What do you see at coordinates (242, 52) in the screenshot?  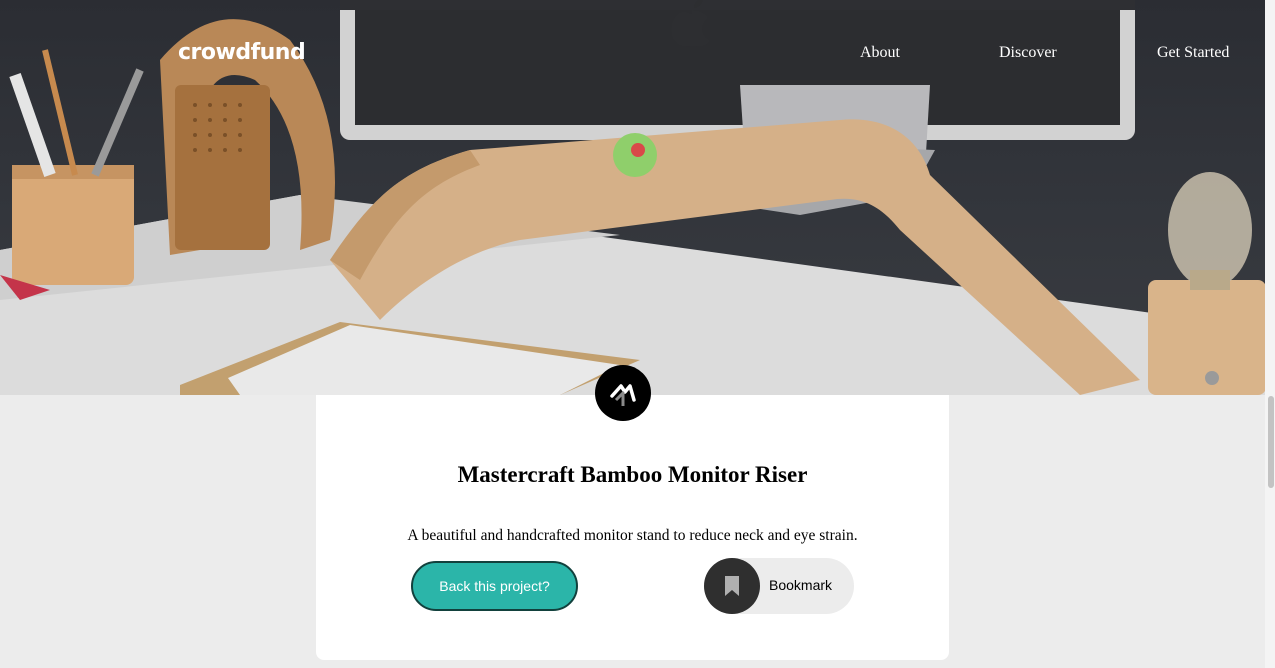 I see `crowdfund-logo: crowdfund` at bounding box center [242, 52].